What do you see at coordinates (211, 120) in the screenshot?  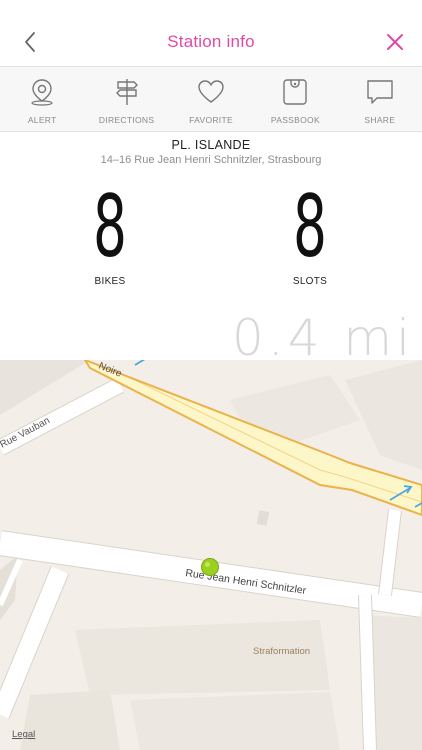 I see `favorite-label: FAVORITE` at bounding box center [211, 120].